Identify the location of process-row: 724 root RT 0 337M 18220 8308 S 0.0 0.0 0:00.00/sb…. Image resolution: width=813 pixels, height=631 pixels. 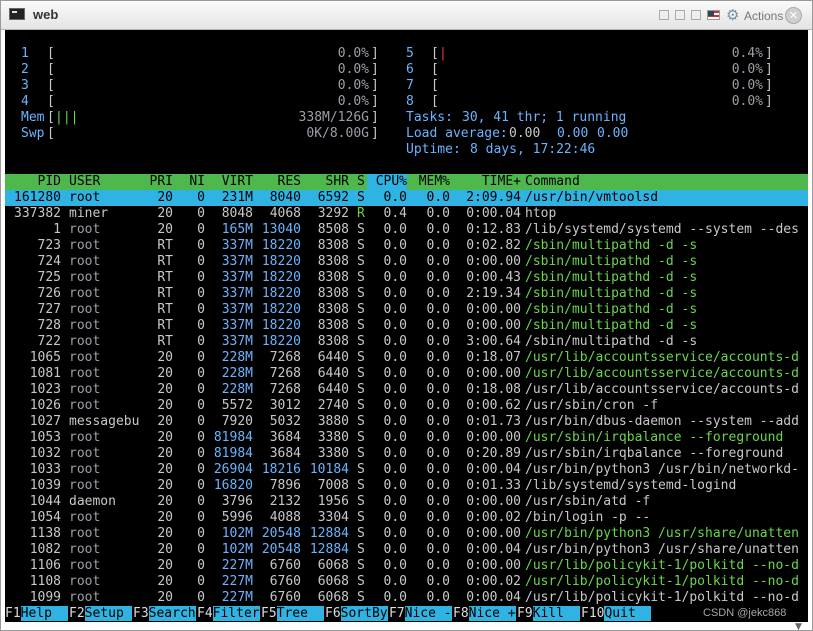
(406, 262).